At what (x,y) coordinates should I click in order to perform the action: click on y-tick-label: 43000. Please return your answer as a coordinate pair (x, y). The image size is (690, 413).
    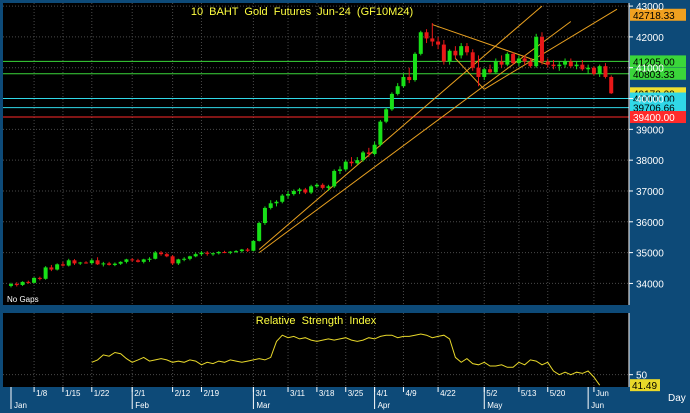
    Looking at the image, I should click on (650, 7).